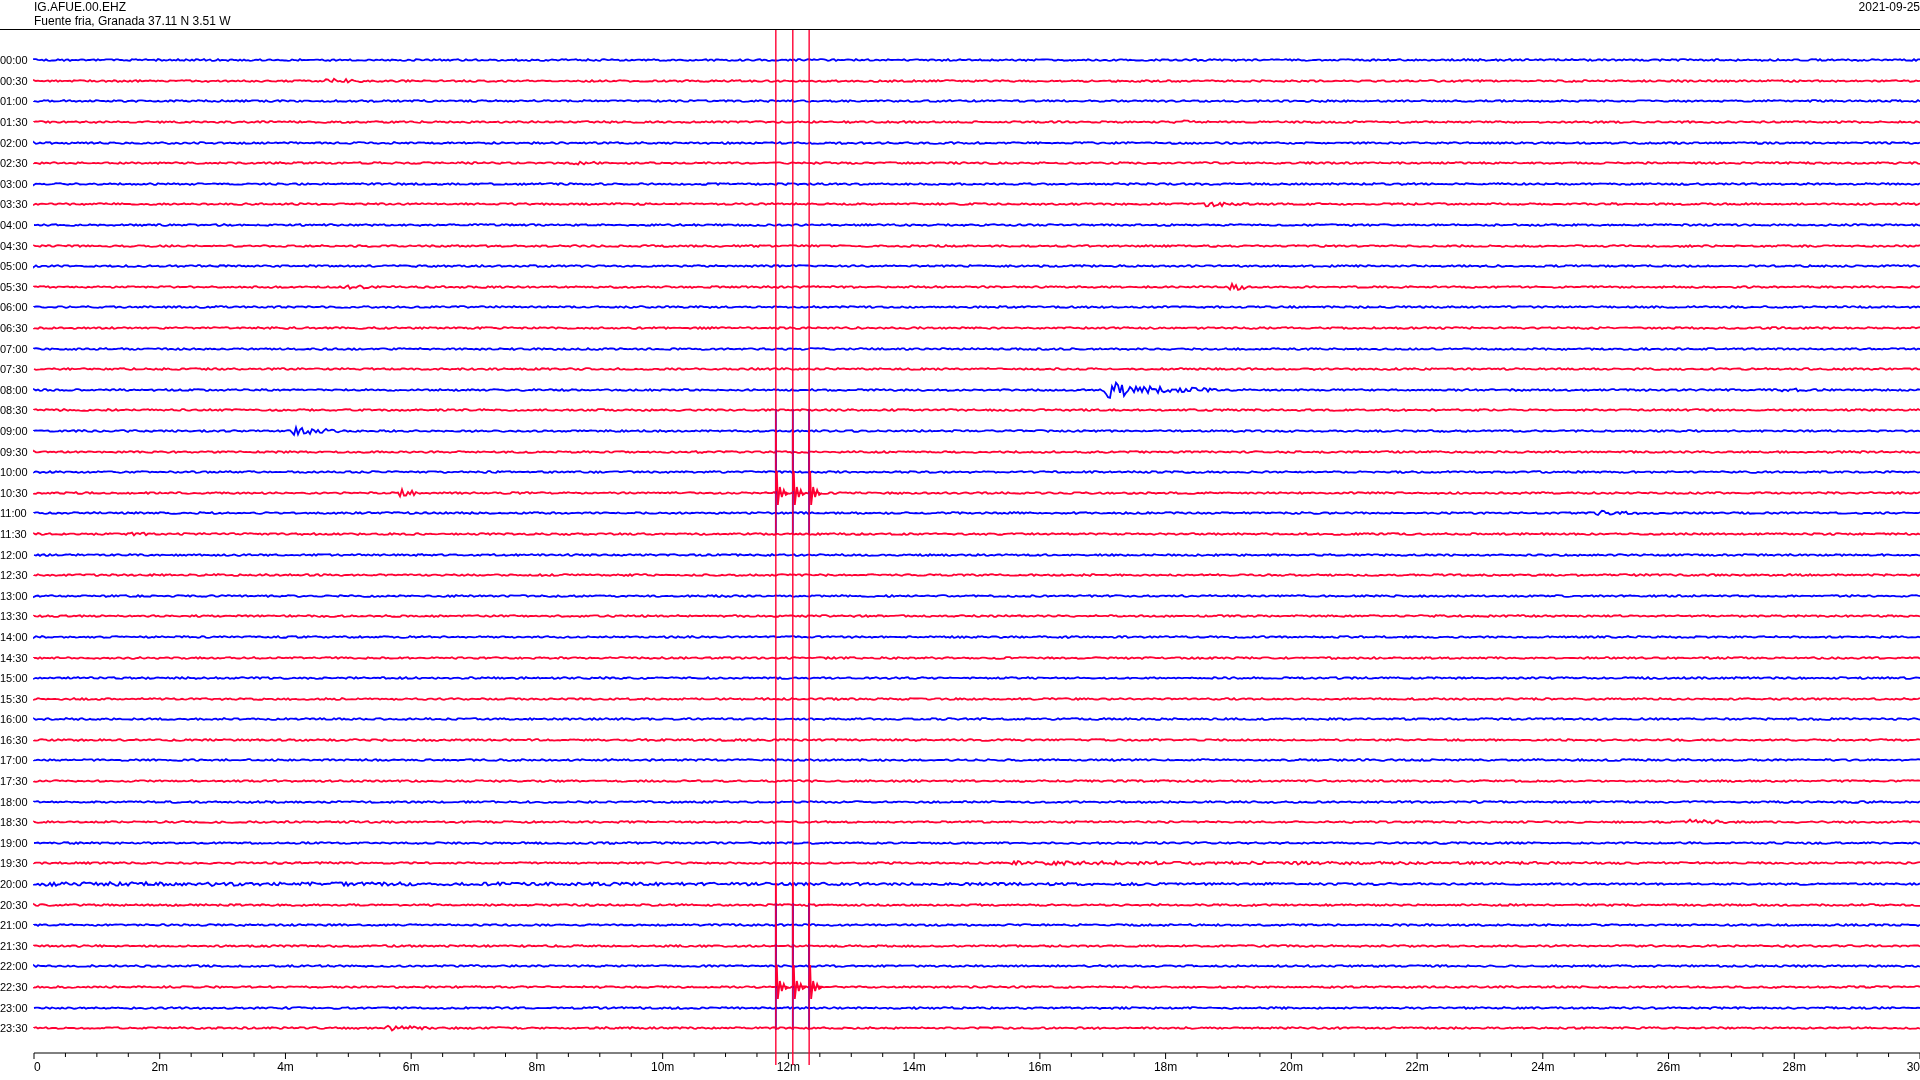 The width and height of the screenshot is (1920, 1080). What do you see at coordinates (14, 389) in the screenshot?
I see `hour-label: 08:00` at bounding box center [14, 389].